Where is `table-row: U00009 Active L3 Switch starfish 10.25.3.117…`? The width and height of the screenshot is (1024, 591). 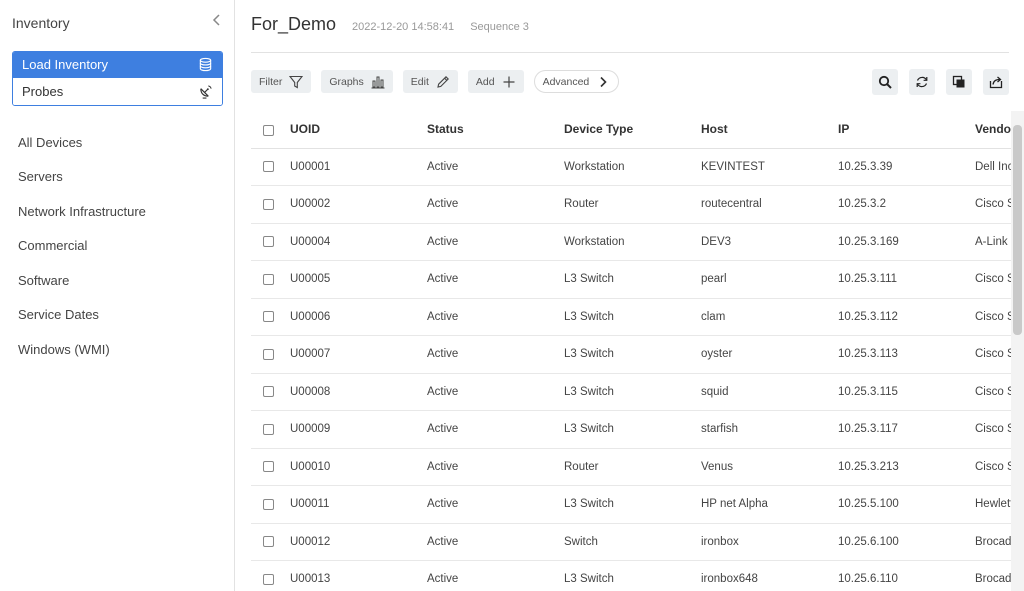
table-row: U00009 Active L3 Switch starfish 10.25.3.117… is located at coordinates (631, 429).